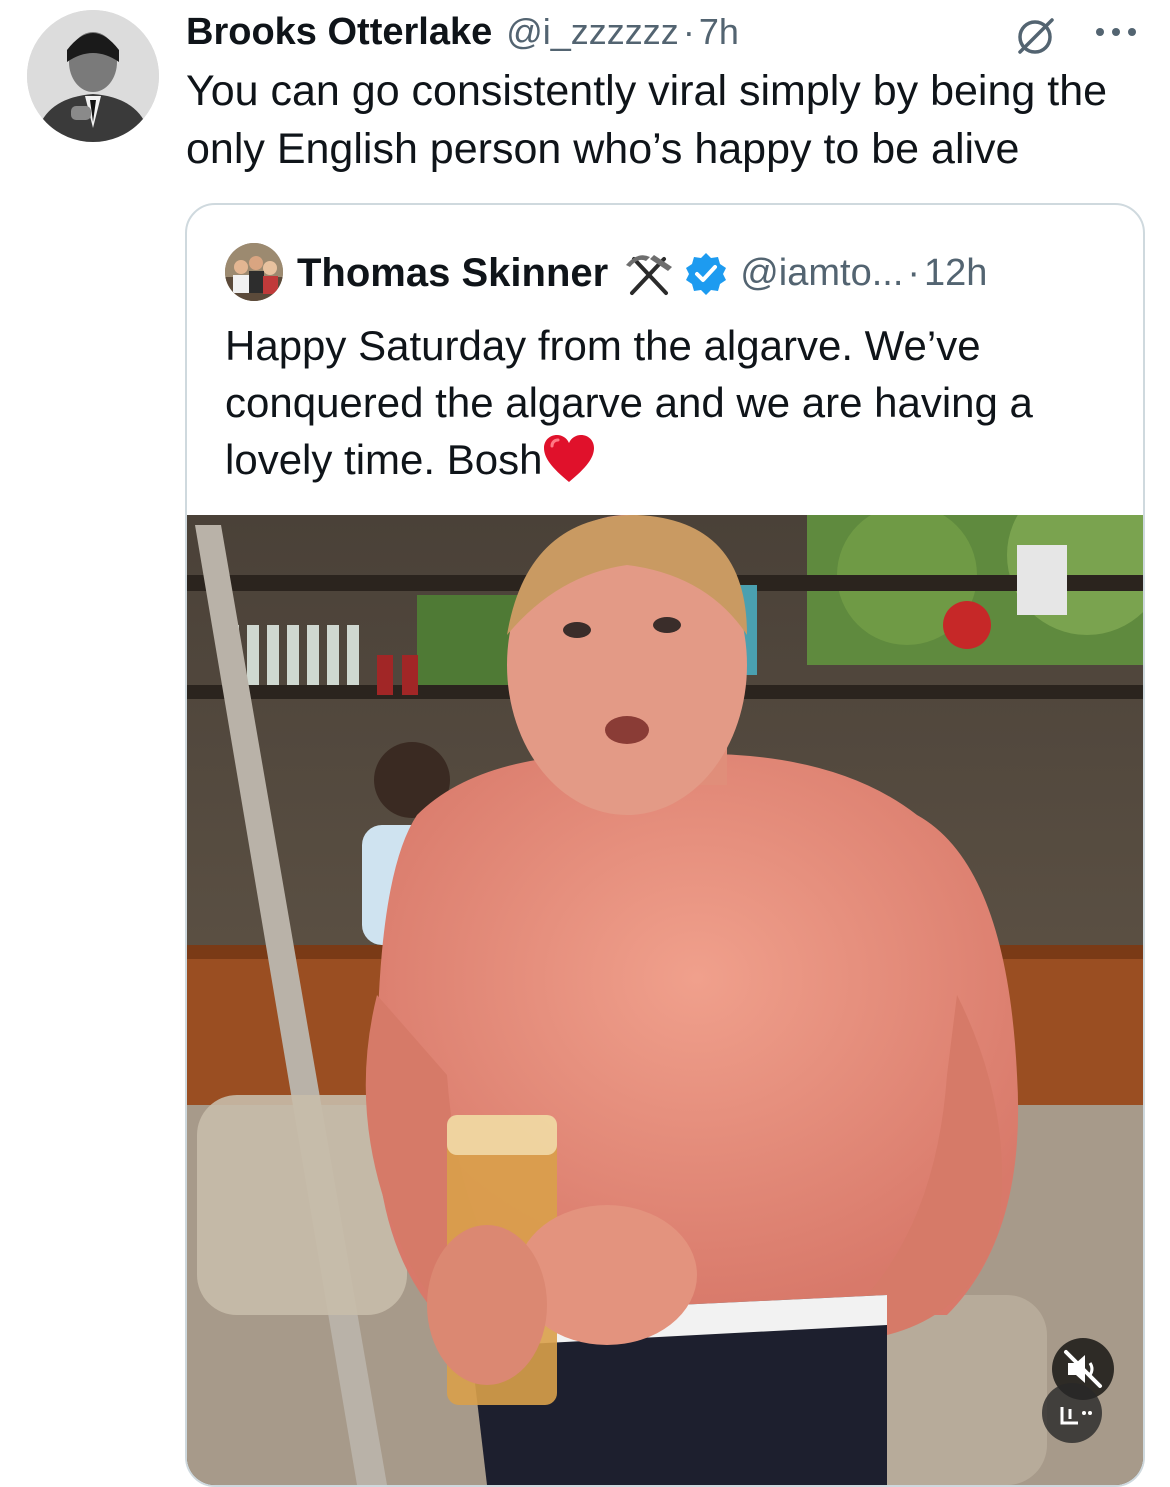  I want to click on verified-badge-icon, so click(706, 274).